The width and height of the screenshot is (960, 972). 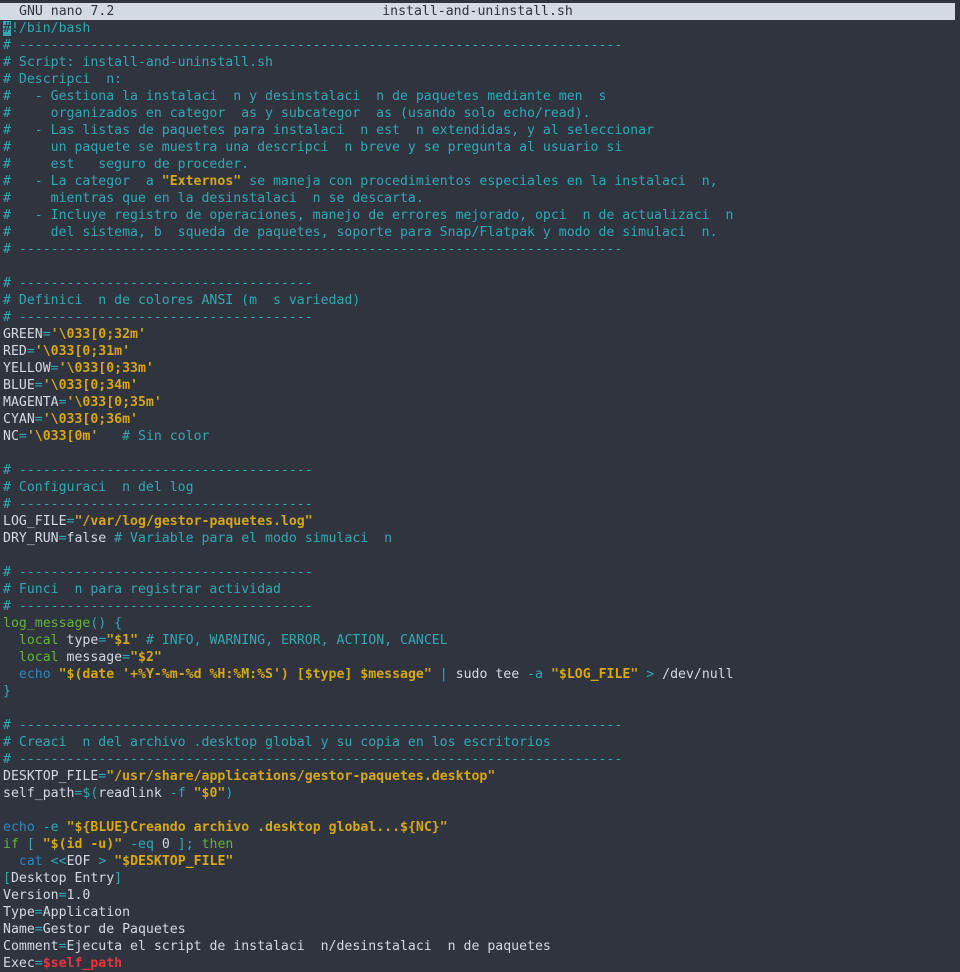 What do you see at coordinates (480, 793) in the screenshot?
I see `code-line: self_path=$(readlink -f "$0")` at bounding box center [480, 793].